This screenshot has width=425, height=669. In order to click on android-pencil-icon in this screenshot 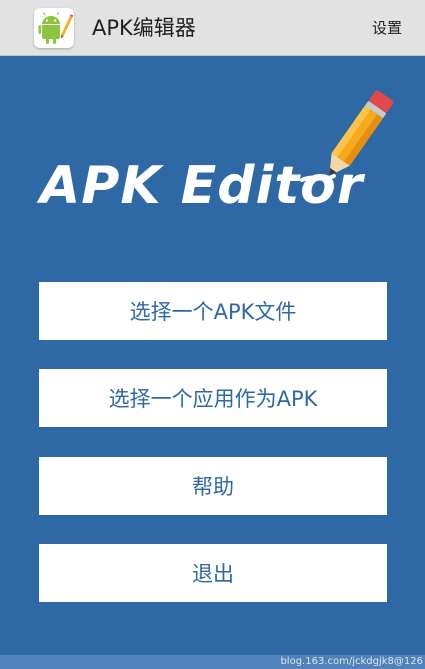, I will do `click(54, 28)`.